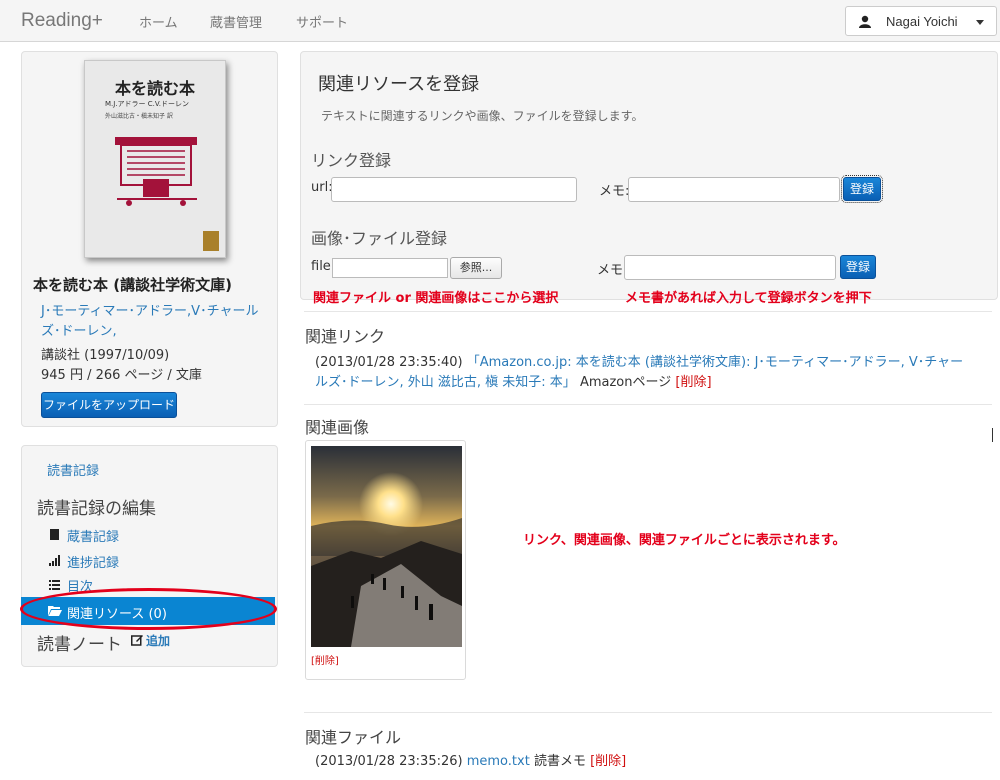 This screenshot has width=1000, height=780. I want to click on annotation-display-note: リンク、関連画像、関連ファイルごとに表示されます。, so click(684, 540).